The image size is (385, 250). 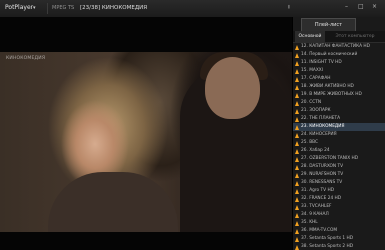 I want to click on playlist-item: 23. КИНОКОМЕДИЯ, so click(x=339, y=127).